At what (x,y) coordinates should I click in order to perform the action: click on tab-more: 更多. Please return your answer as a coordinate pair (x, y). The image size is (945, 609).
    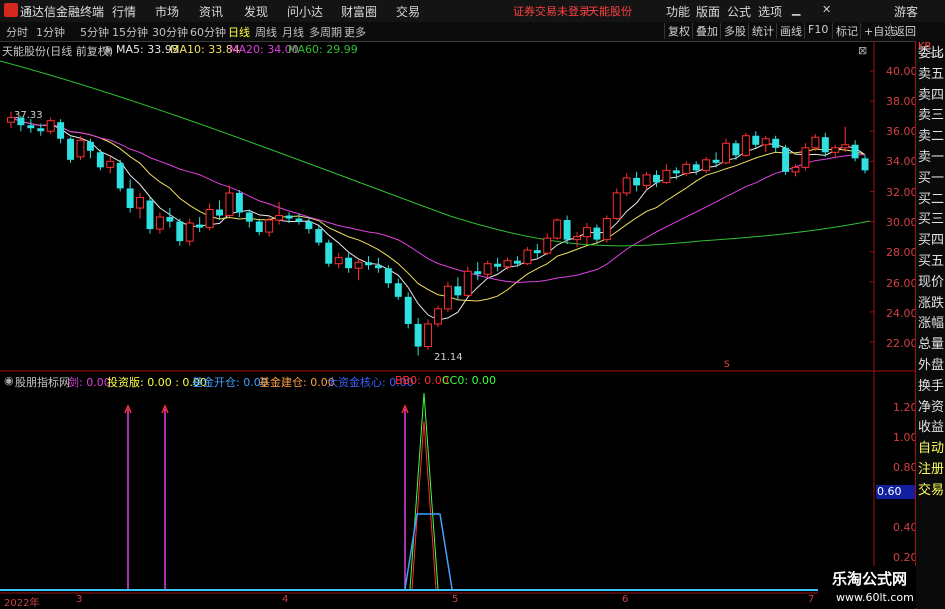
    Looking at the image, I should click on (355, 32).